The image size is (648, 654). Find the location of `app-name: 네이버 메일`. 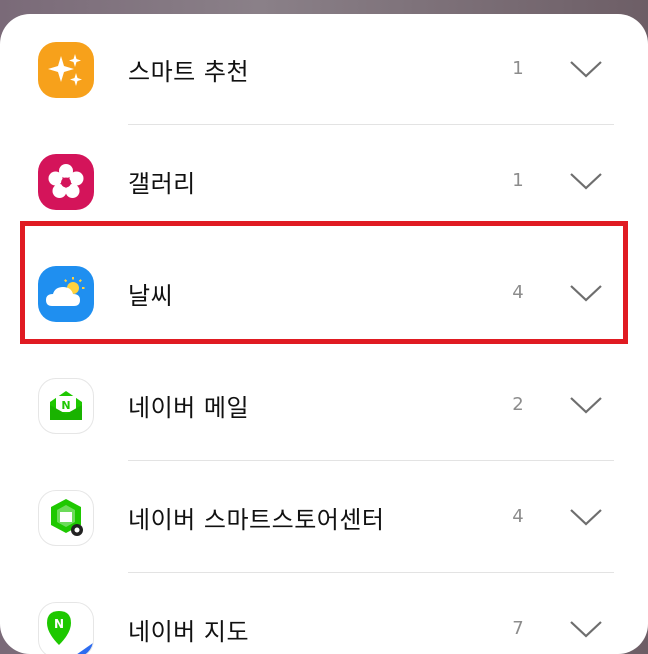

app-name: 네이버 메일 is located at coordinates (189, 408).